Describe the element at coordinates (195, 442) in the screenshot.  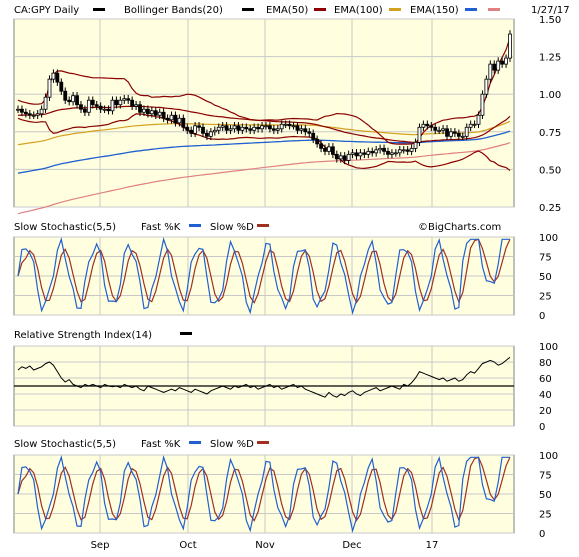
I see `stoch-bottom-fastk-swatch` at that location.